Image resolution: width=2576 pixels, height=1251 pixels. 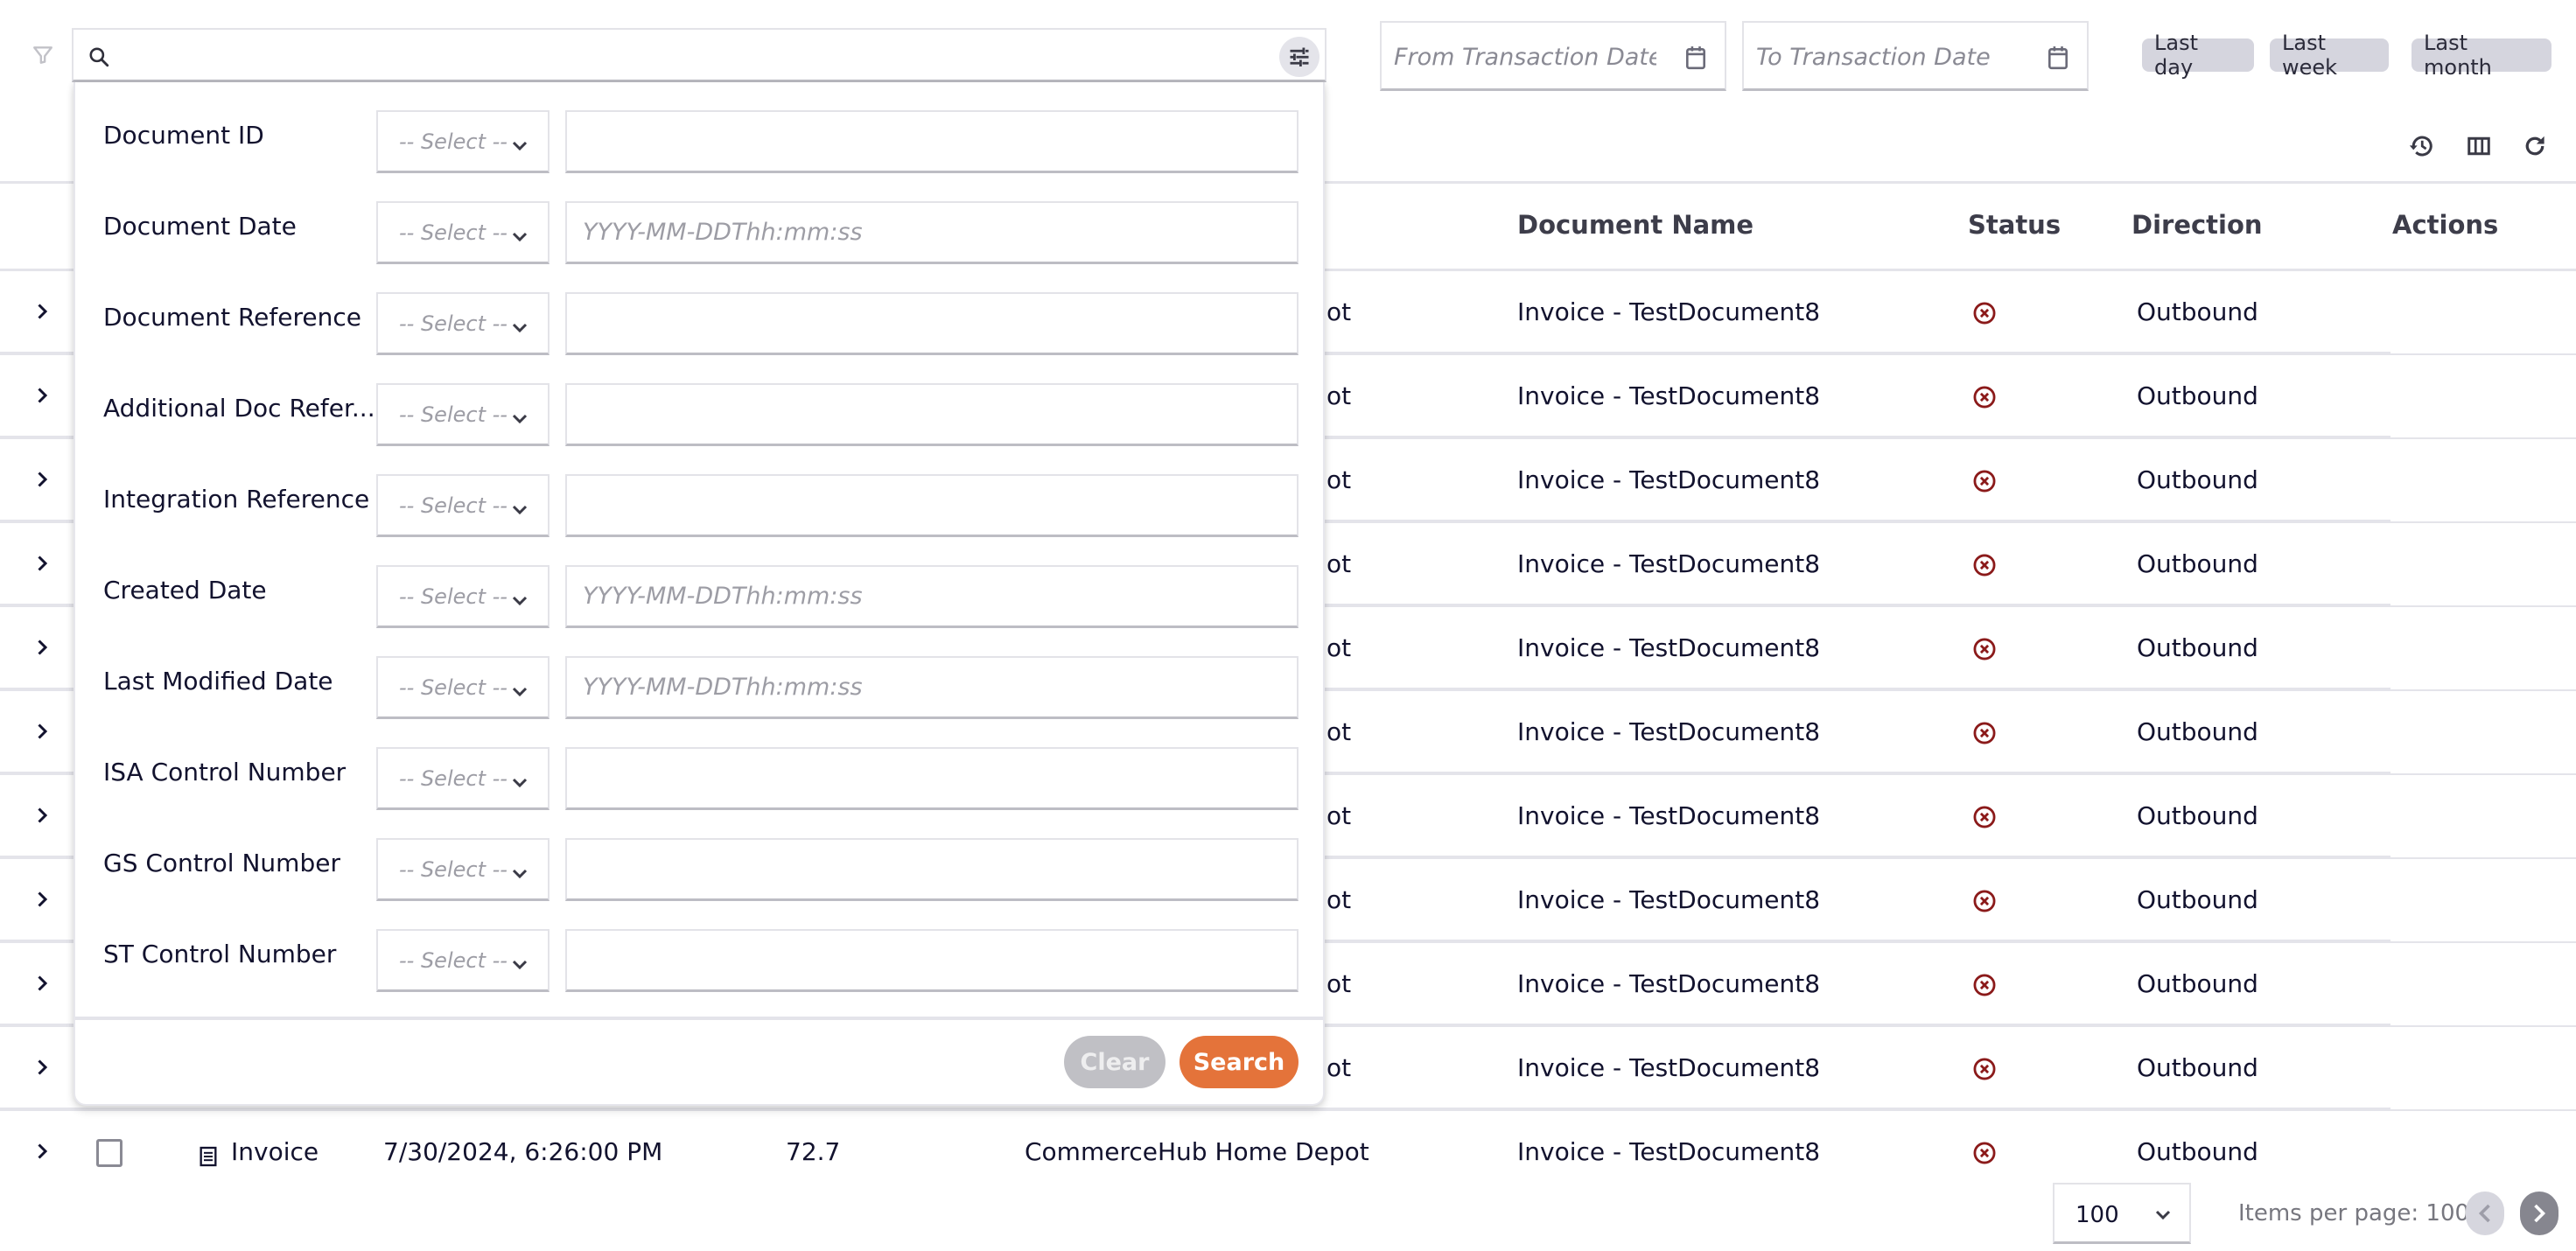 I want to click on chevron-left-icon, so click(x=2484, y=1213).